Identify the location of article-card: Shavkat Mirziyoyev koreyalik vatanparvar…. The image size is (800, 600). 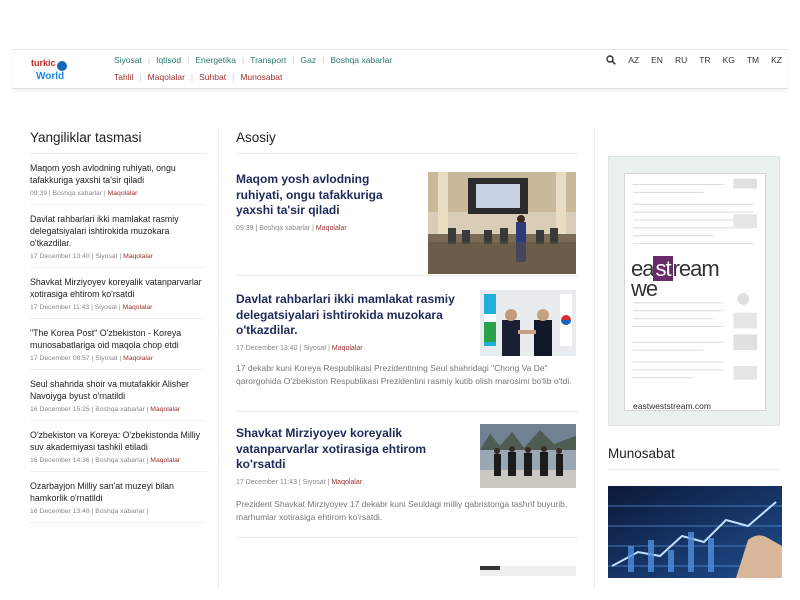
(407, 475).